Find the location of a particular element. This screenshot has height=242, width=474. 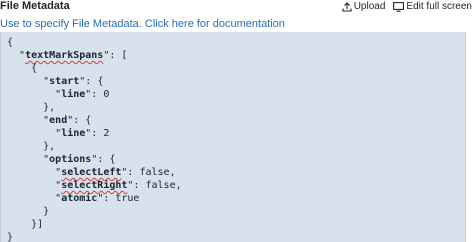

key-textmarkspans: textMarkSpans is located at coordinates (64, 55).